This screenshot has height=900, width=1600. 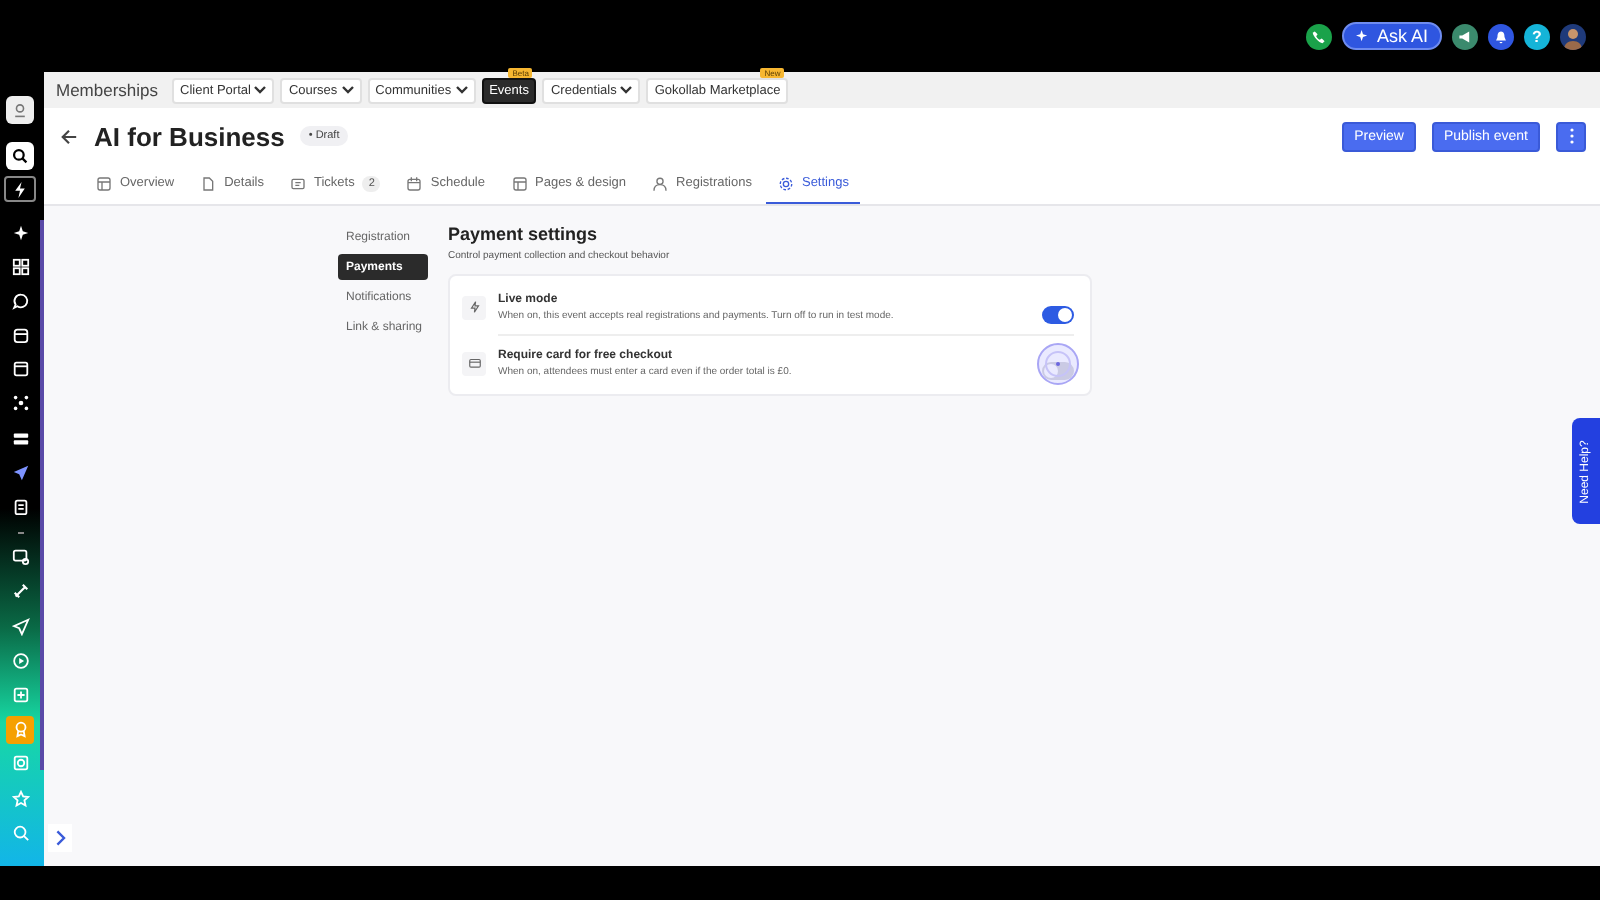 I want to click on quick-action-button, so click(x=20, y=189).